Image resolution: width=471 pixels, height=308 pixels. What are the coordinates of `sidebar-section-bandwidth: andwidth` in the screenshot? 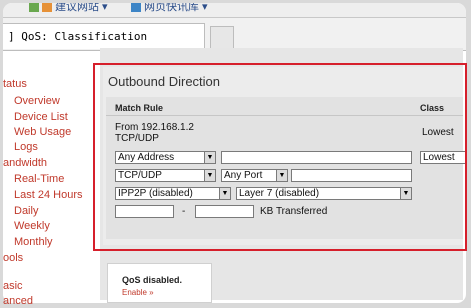 It's located at (25, 163).